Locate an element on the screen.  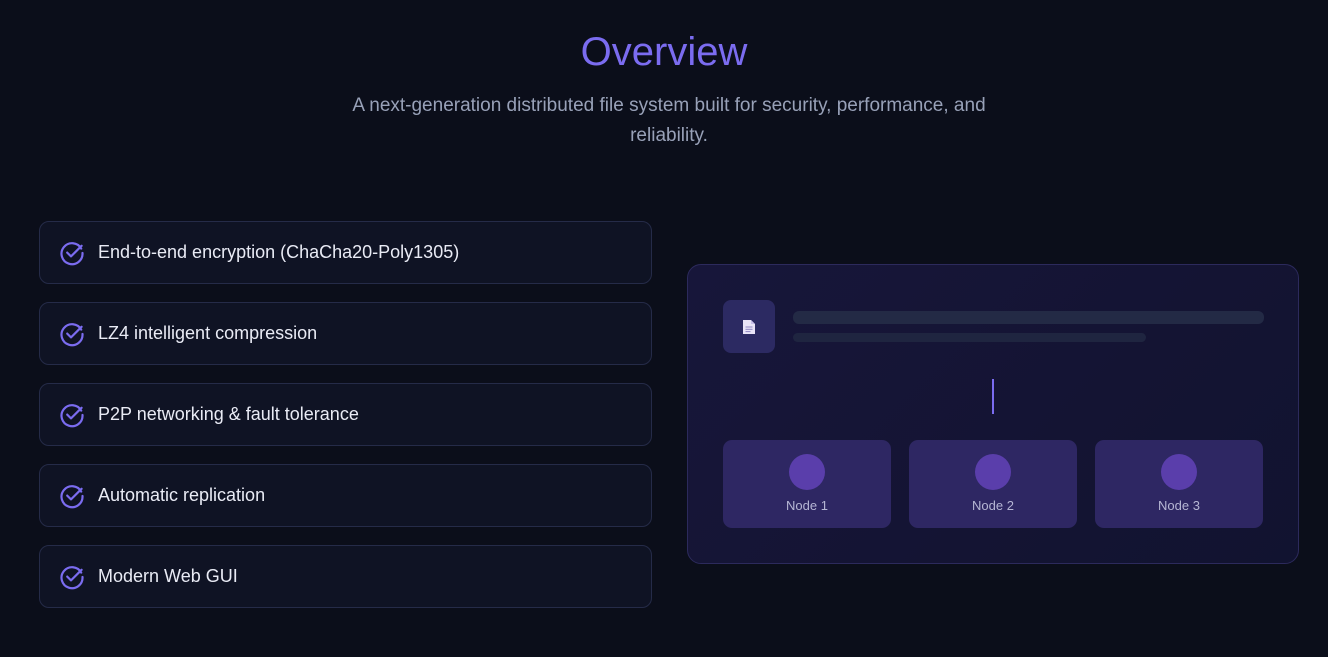
node-label: Node 3 is located at coordinates (1179, 505).